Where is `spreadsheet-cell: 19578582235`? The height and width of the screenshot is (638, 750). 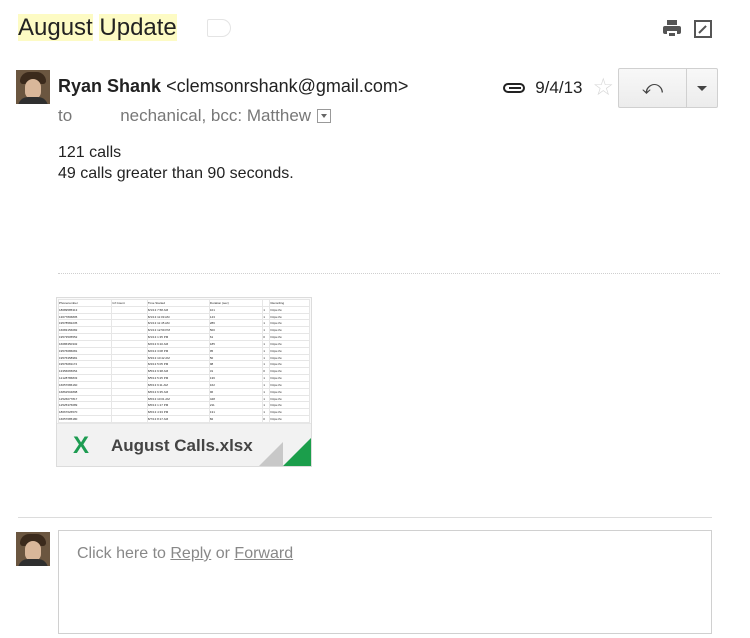
spreadsheet-cell: 19578582235 is located at coordinates (85, 323).